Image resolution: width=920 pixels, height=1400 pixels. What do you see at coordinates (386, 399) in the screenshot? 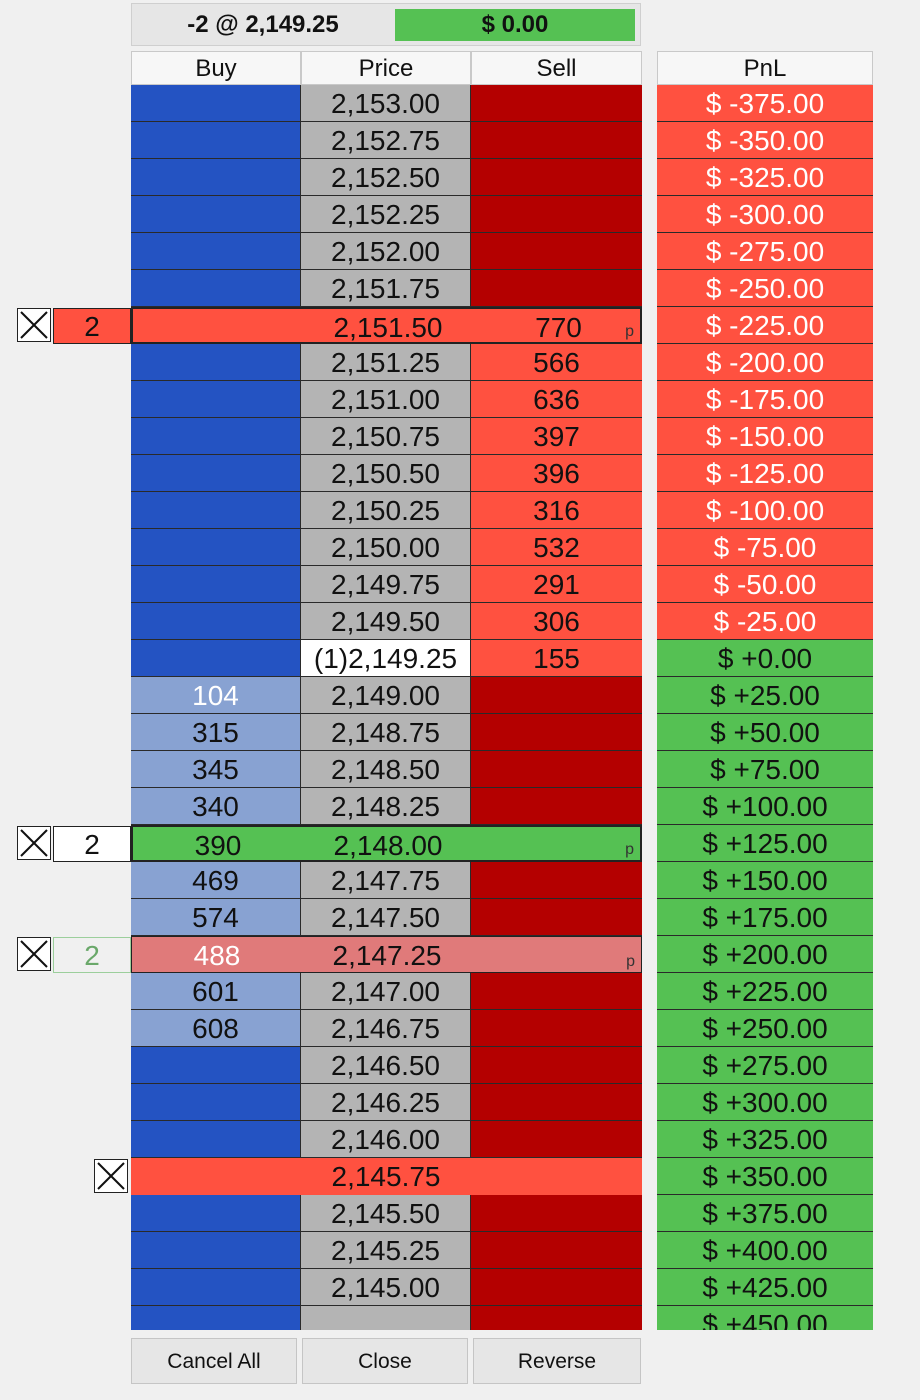
I see `price-cell: 2,151.00` at bounding box center [386, 399].